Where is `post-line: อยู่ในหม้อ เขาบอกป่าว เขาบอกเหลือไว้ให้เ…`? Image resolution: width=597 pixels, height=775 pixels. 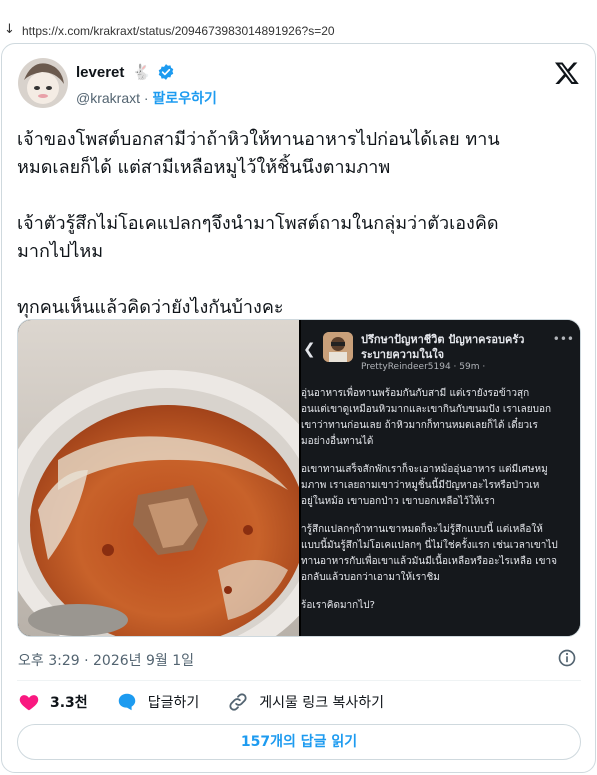
post-line: อยู่ในหม้อ เขาบอกป่าว เขาบอกเหลือไว้ให้เ… is located at coordinates (398, 501).